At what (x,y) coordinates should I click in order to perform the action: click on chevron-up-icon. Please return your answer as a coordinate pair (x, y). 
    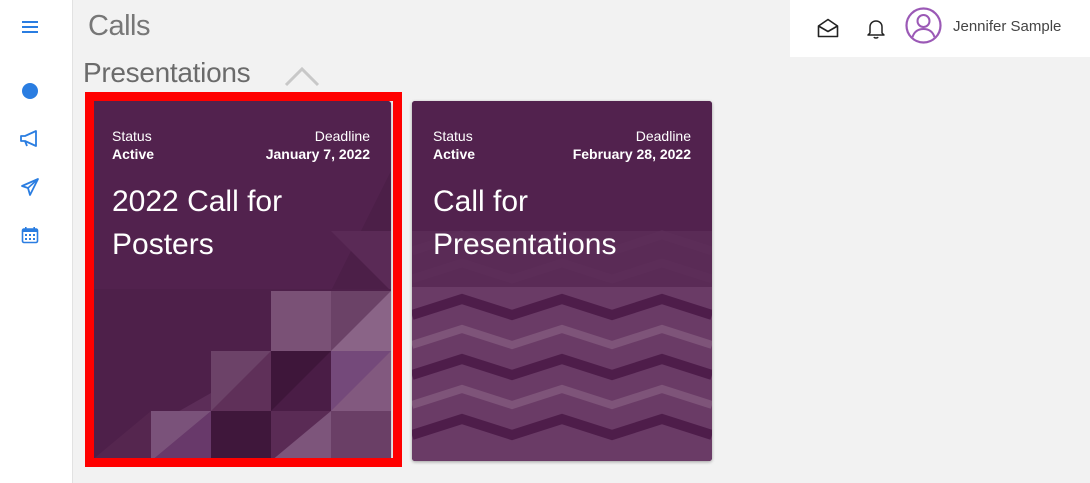
    Looking at the image, I should click on (302, 76).